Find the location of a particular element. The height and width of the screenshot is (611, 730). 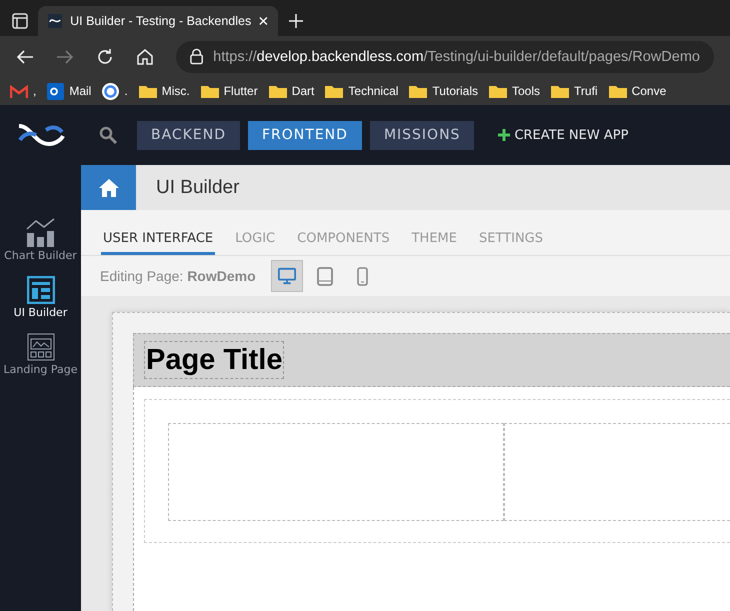

google-icon is located at coordinates (111, 91).